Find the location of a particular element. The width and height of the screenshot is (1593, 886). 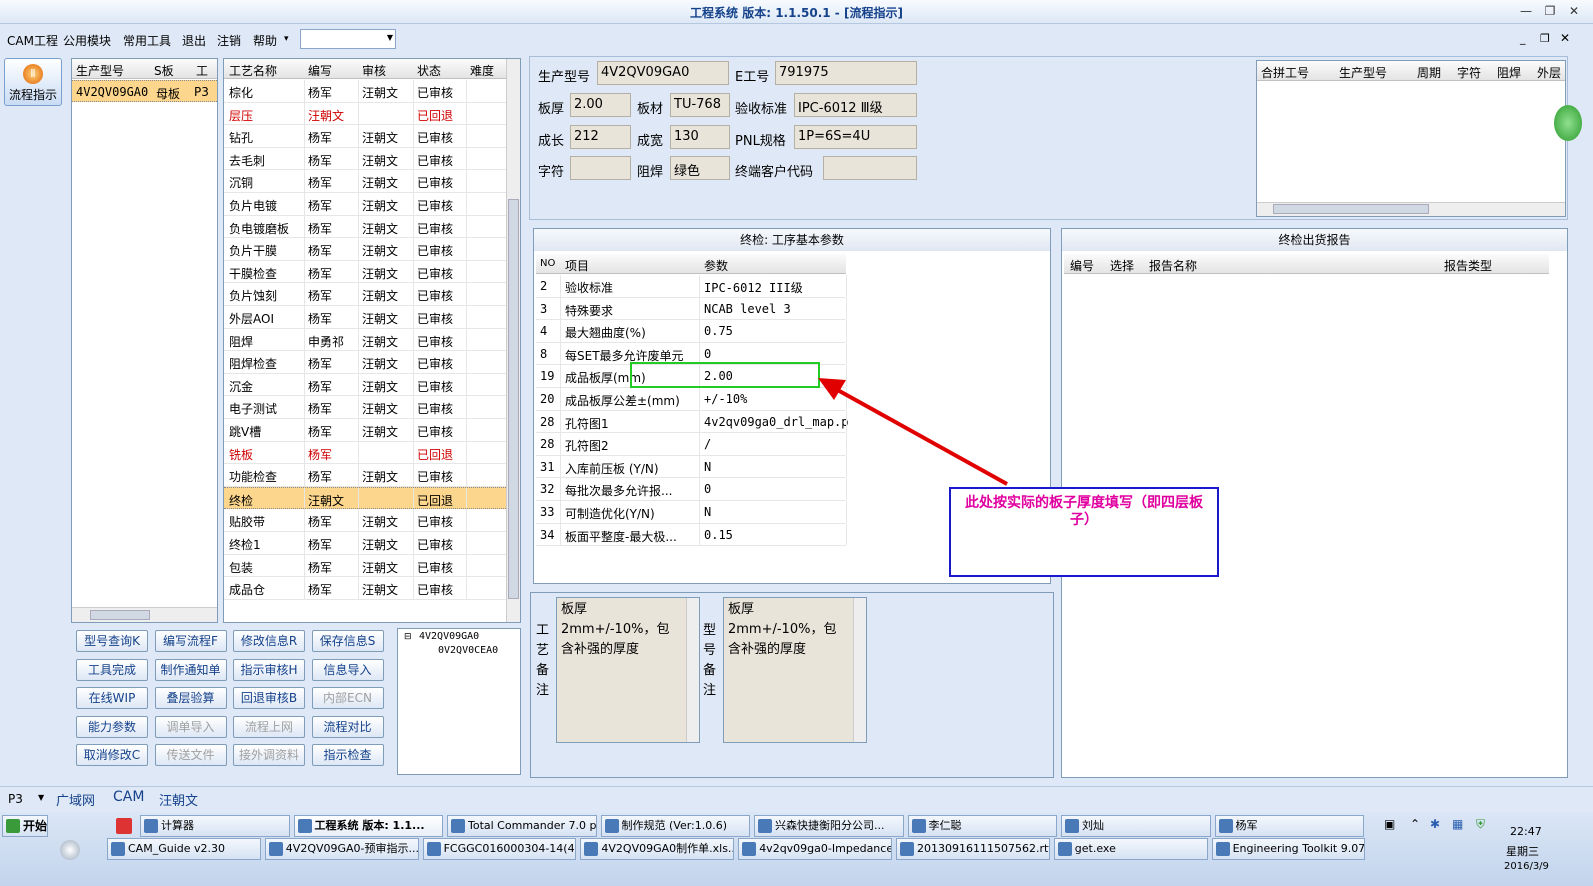

col-report-type: 报告类型 is located at coordinates (1468, 265).